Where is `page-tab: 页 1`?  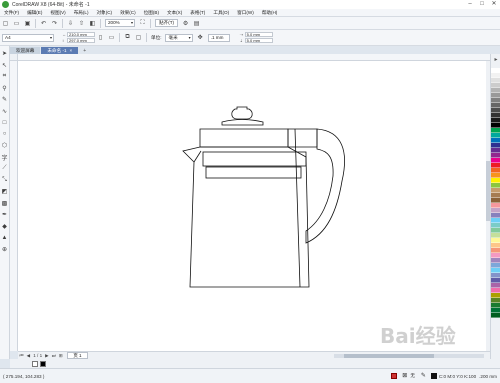 page-tab: 页 1 is located at coordinates (77, 355).